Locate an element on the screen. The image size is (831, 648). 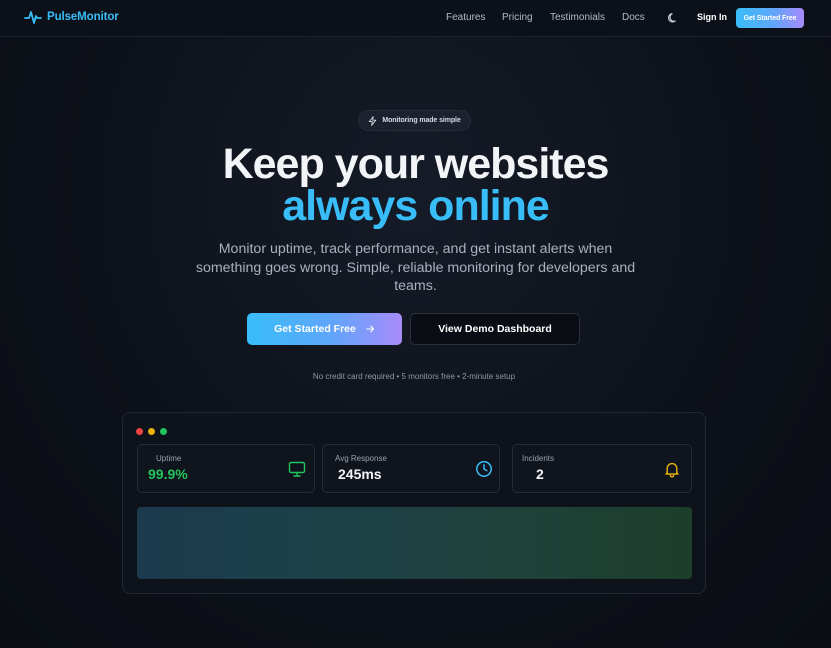
hero-title-line1: Keep your websites is located at coordinates (416, 164).